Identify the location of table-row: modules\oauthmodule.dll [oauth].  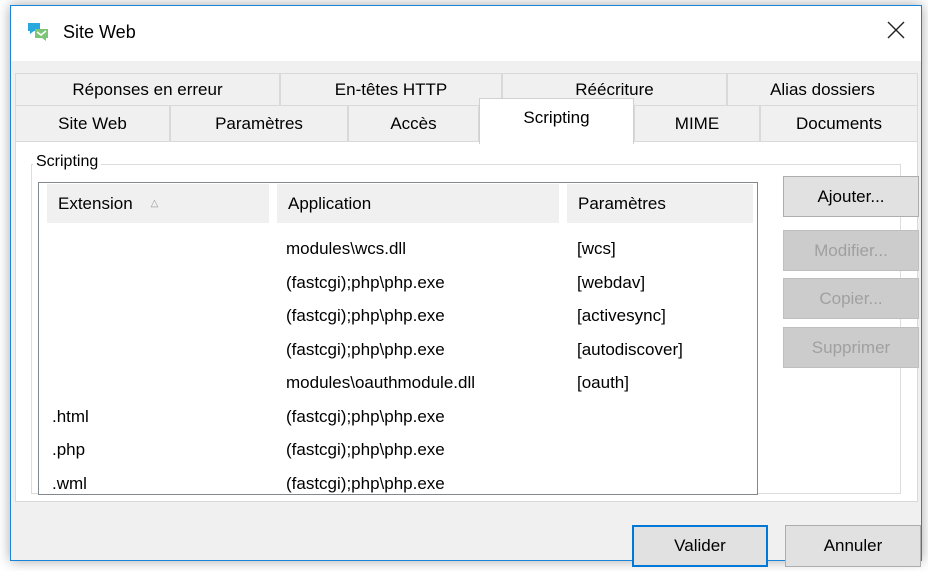
(398, 385).